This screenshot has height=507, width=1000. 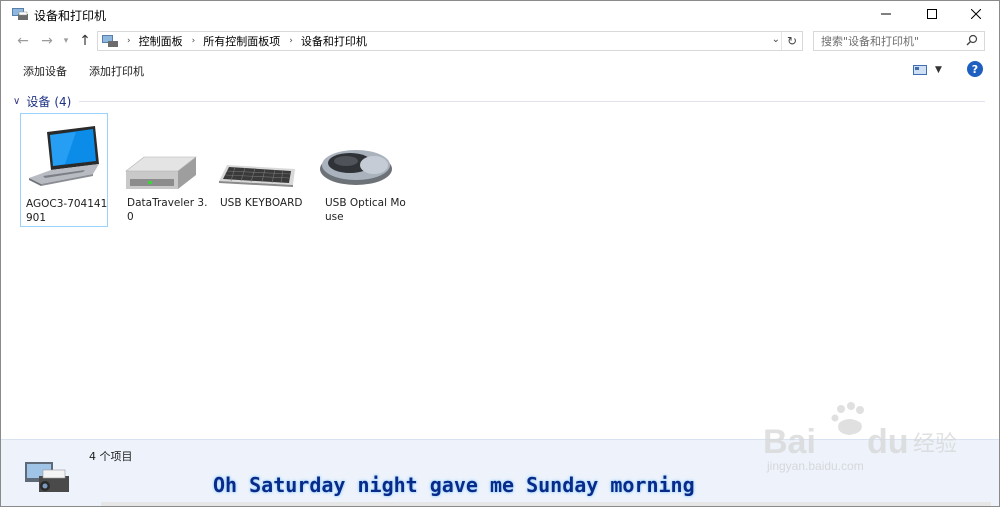 I want to click on refresh-icon: ↻, so click(x=792, y=41).